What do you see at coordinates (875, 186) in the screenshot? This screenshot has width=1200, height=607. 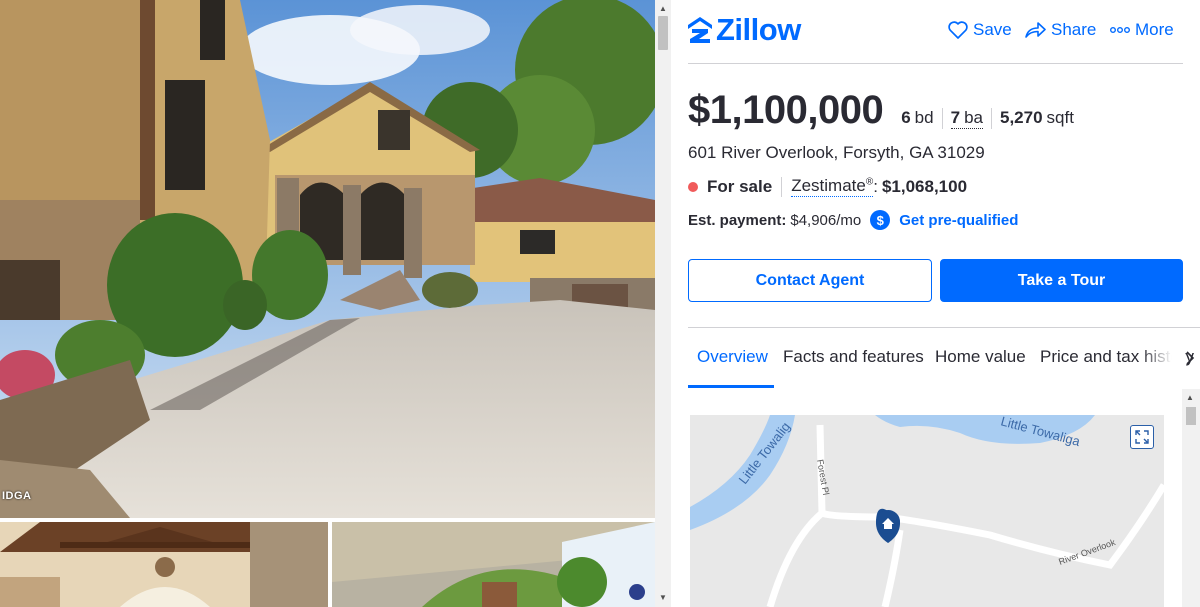 I see `zestimate-colon: :` at bounding box center [875, 186].